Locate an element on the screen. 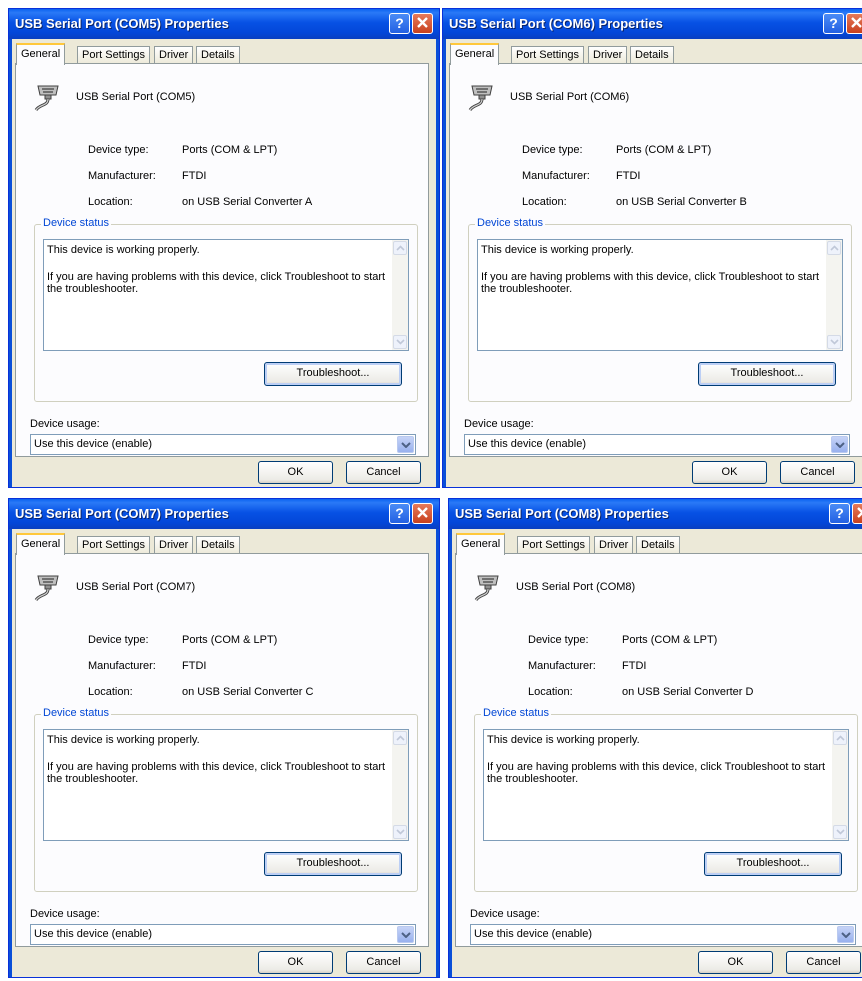  title-bar: USB Serial Port (COM8) Properties ? is located at coordinates (655, 514).